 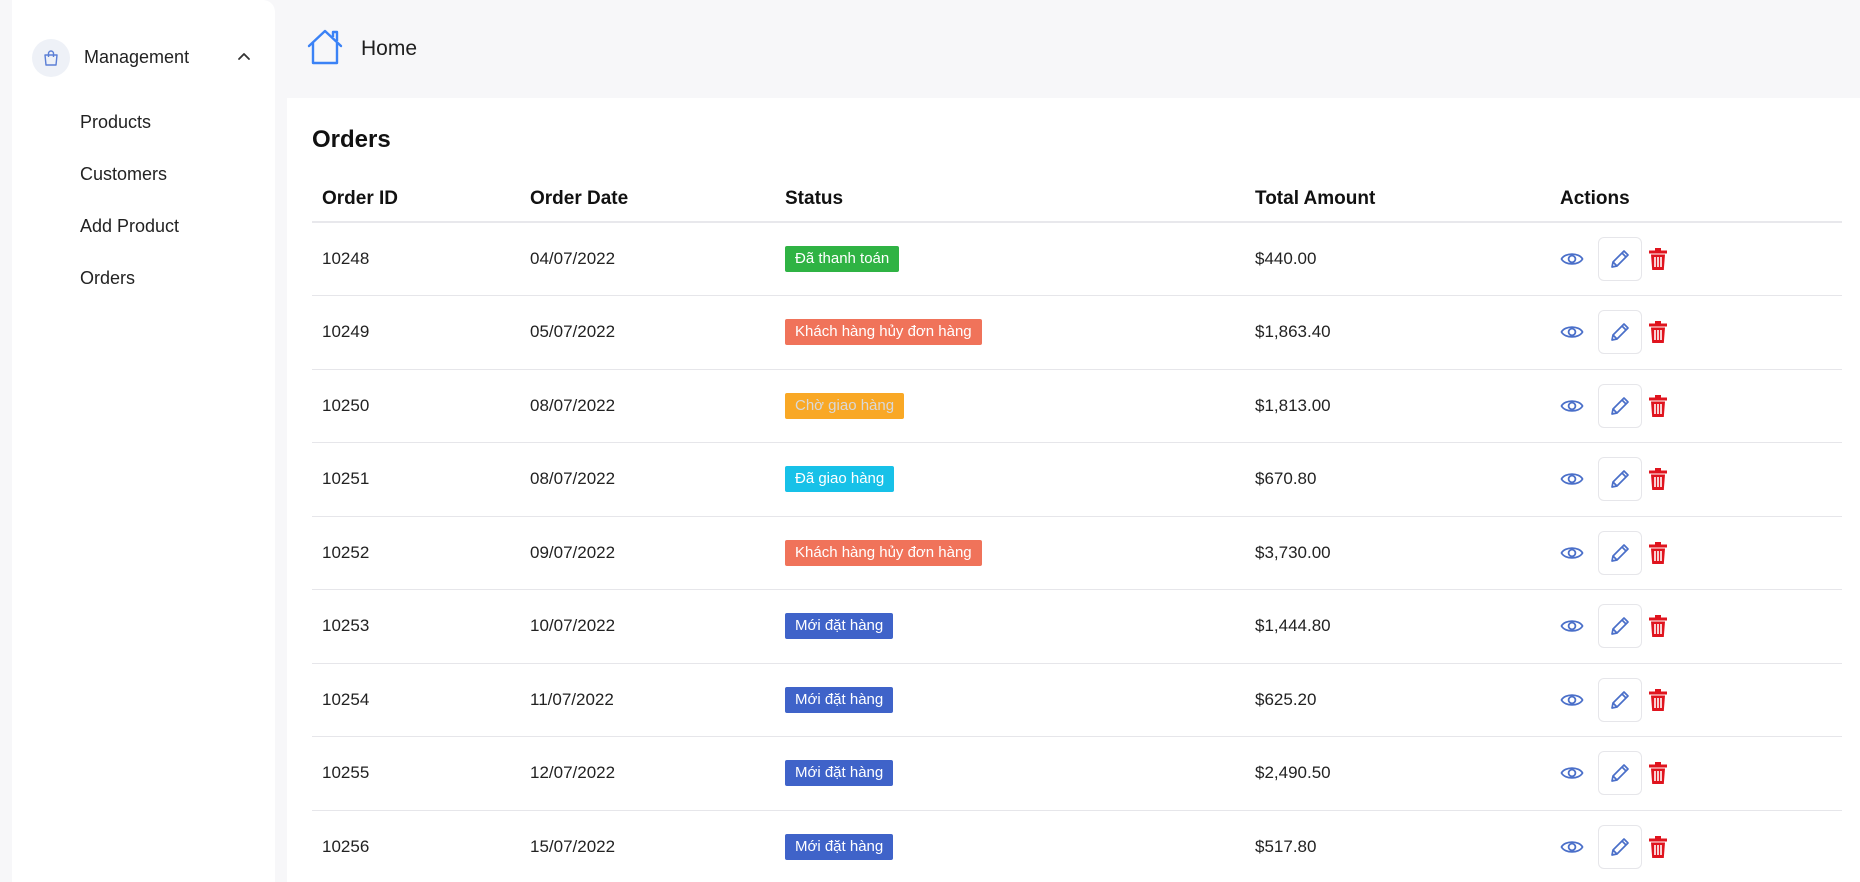 What do you see at coordinates (416, 626) in the screenshot?
I see `order-id-cell: 10253` at bounding box center [416, 626].